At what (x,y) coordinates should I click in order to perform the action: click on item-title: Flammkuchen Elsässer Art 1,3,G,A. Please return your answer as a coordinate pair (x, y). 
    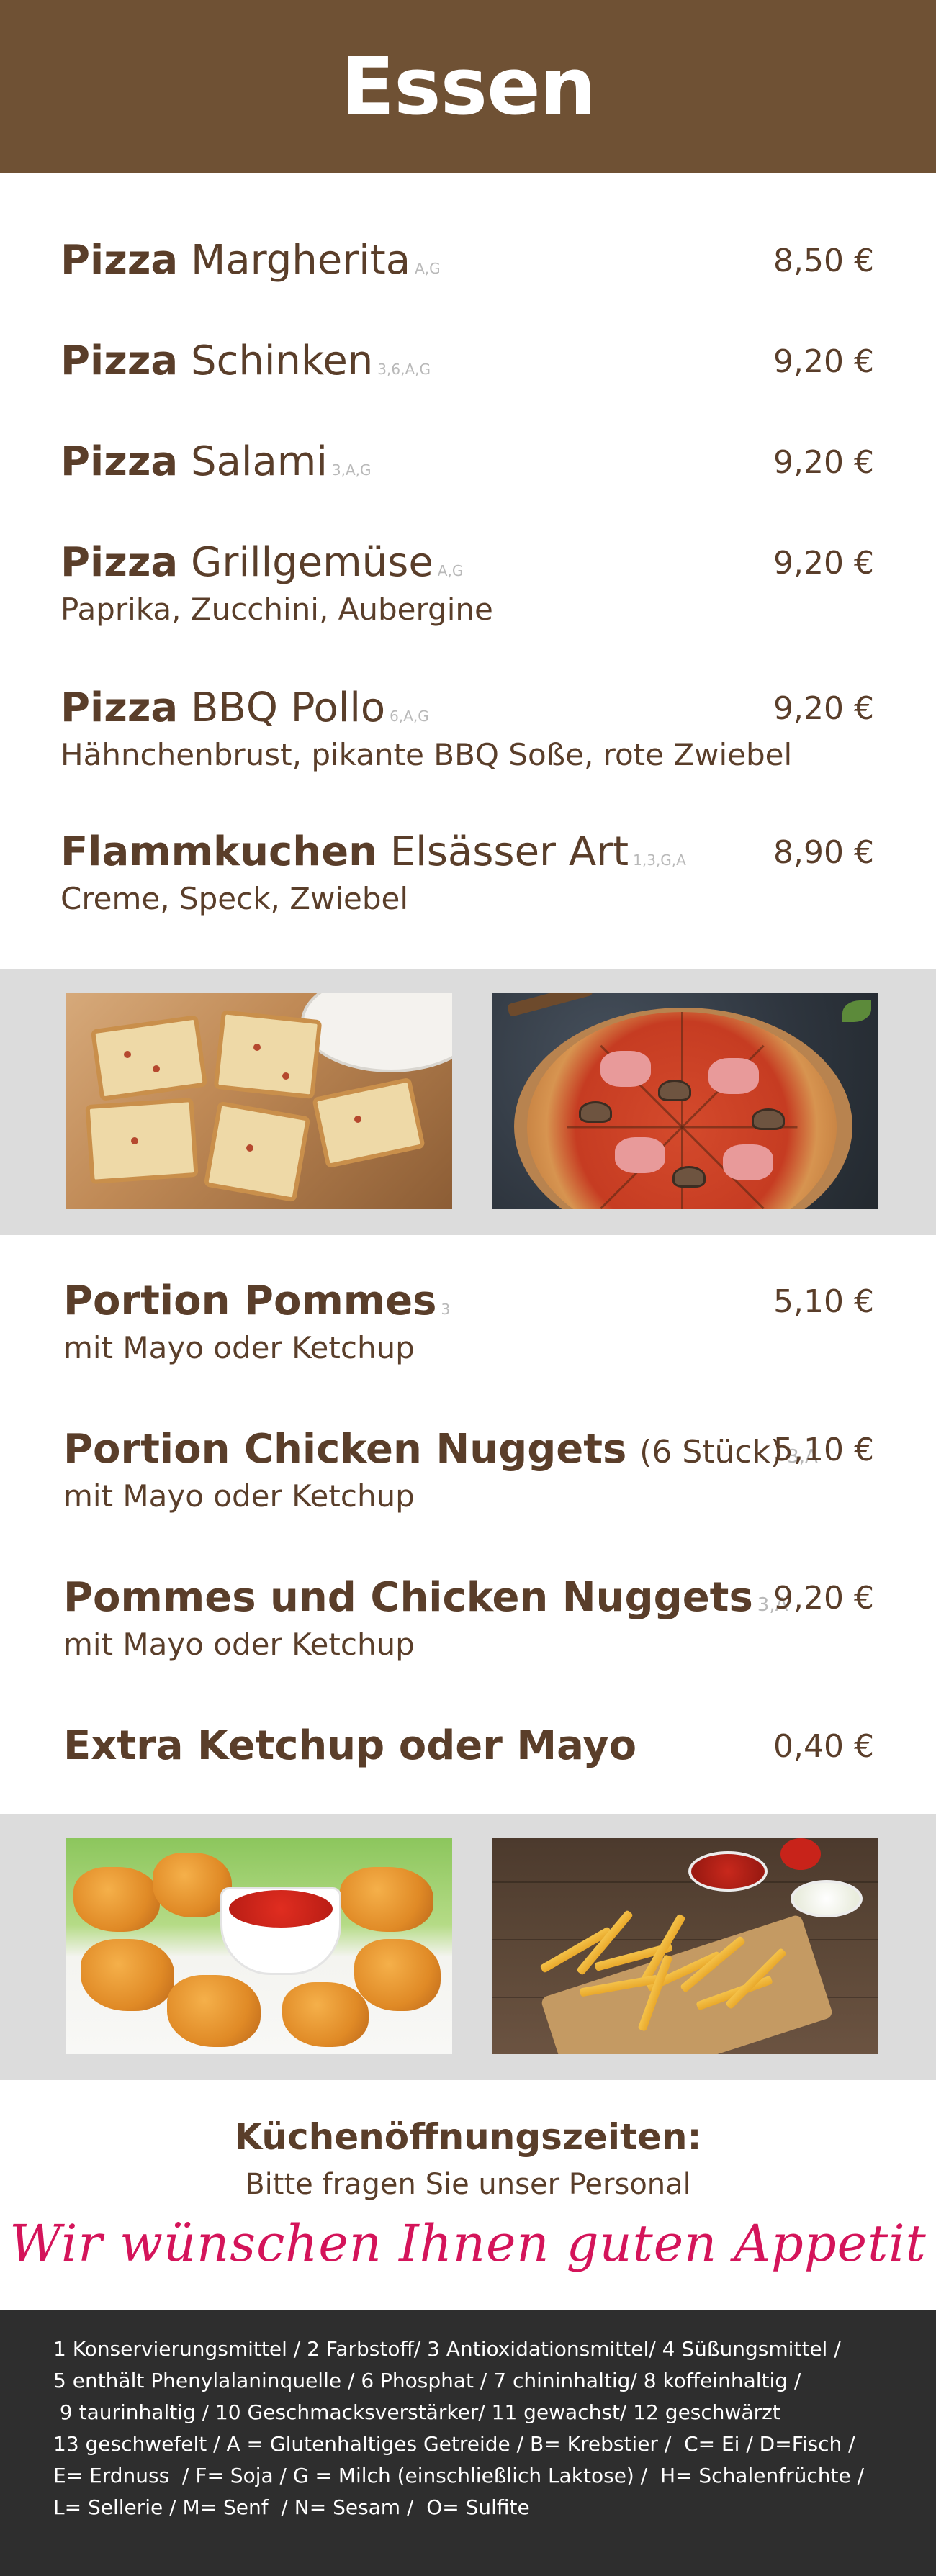
    Looking at the image, I should click on (373, 856).